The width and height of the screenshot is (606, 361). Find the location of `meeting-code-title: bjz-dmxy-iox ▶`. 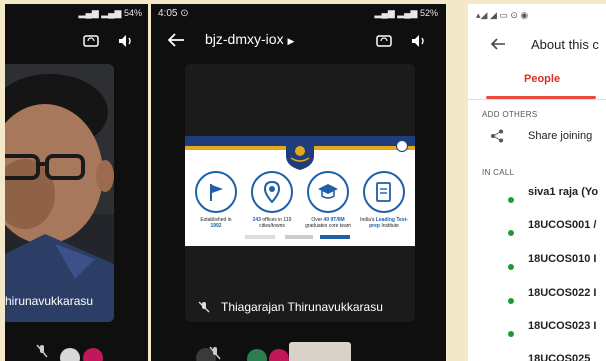

meeting-code-title: bjz-dmxy-iox ▶ is located at coordinates (249, 39).